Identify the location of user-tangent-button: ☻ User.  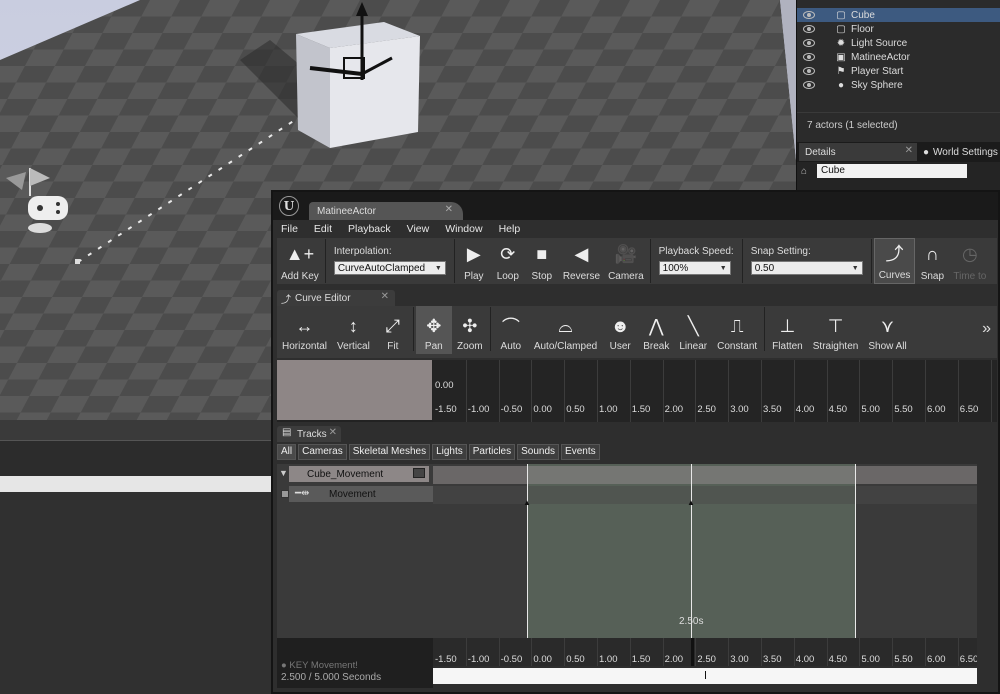
(620, 330).